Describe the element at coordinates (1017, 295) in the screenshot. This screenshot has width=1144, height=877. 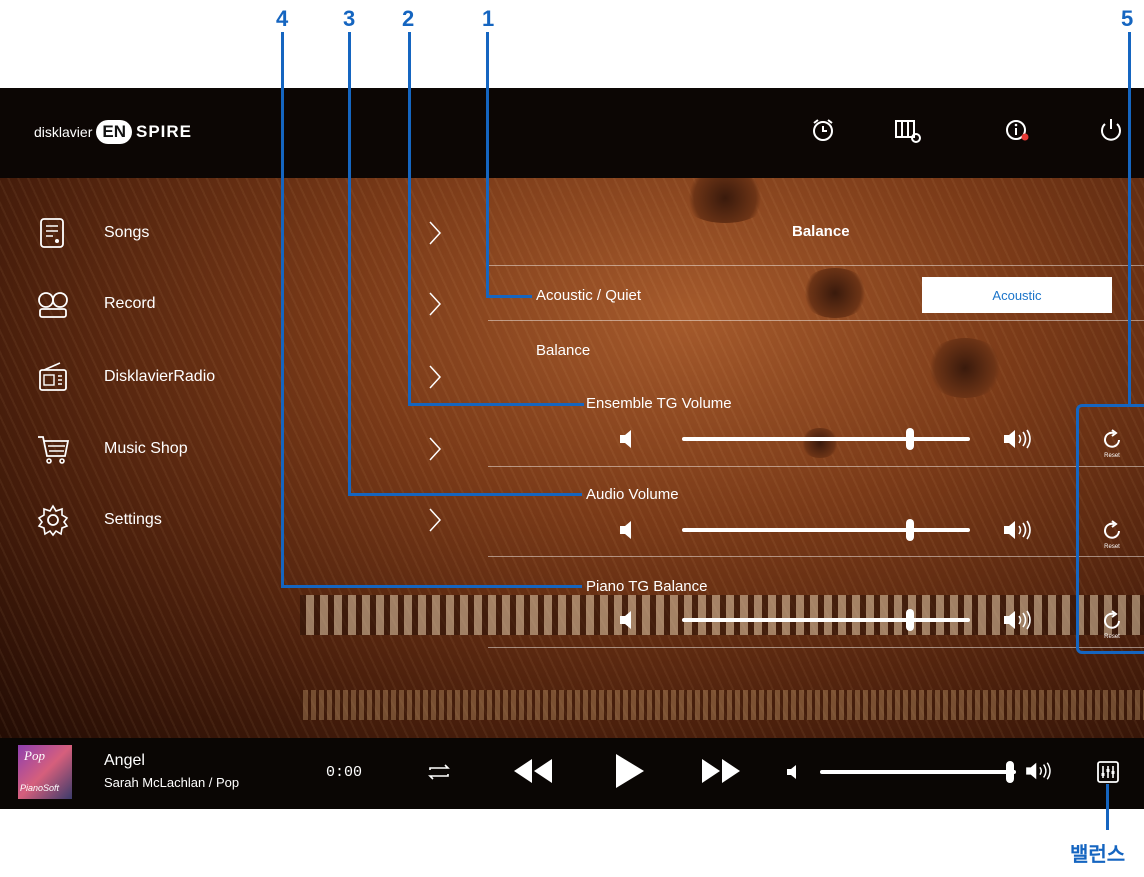
I see `acoustic-quiet-button: Acoustic` at that location.